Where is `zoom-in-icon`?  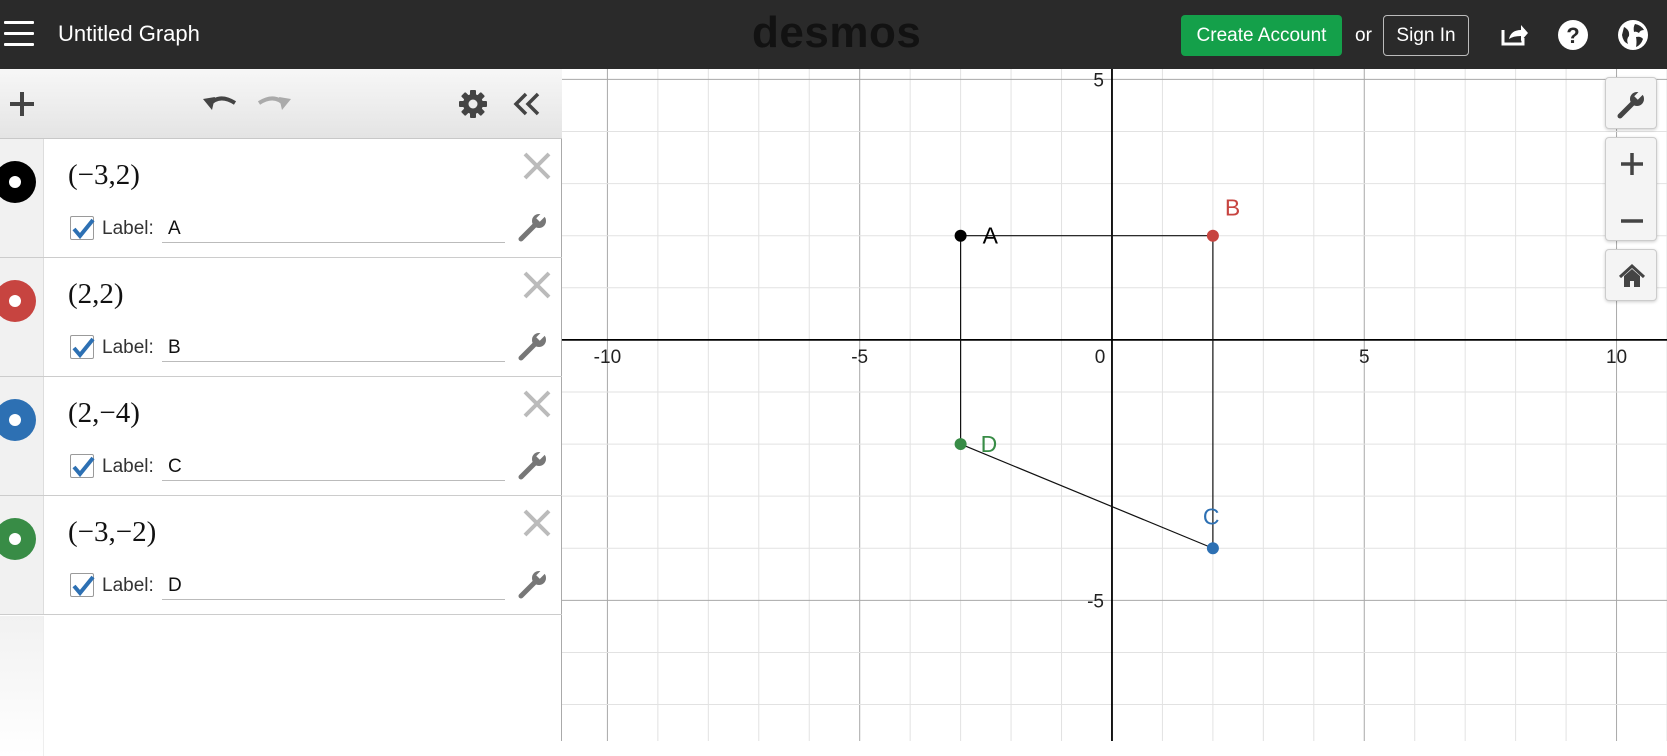 zoom-in-icon is located at coordinates (1632, 164).